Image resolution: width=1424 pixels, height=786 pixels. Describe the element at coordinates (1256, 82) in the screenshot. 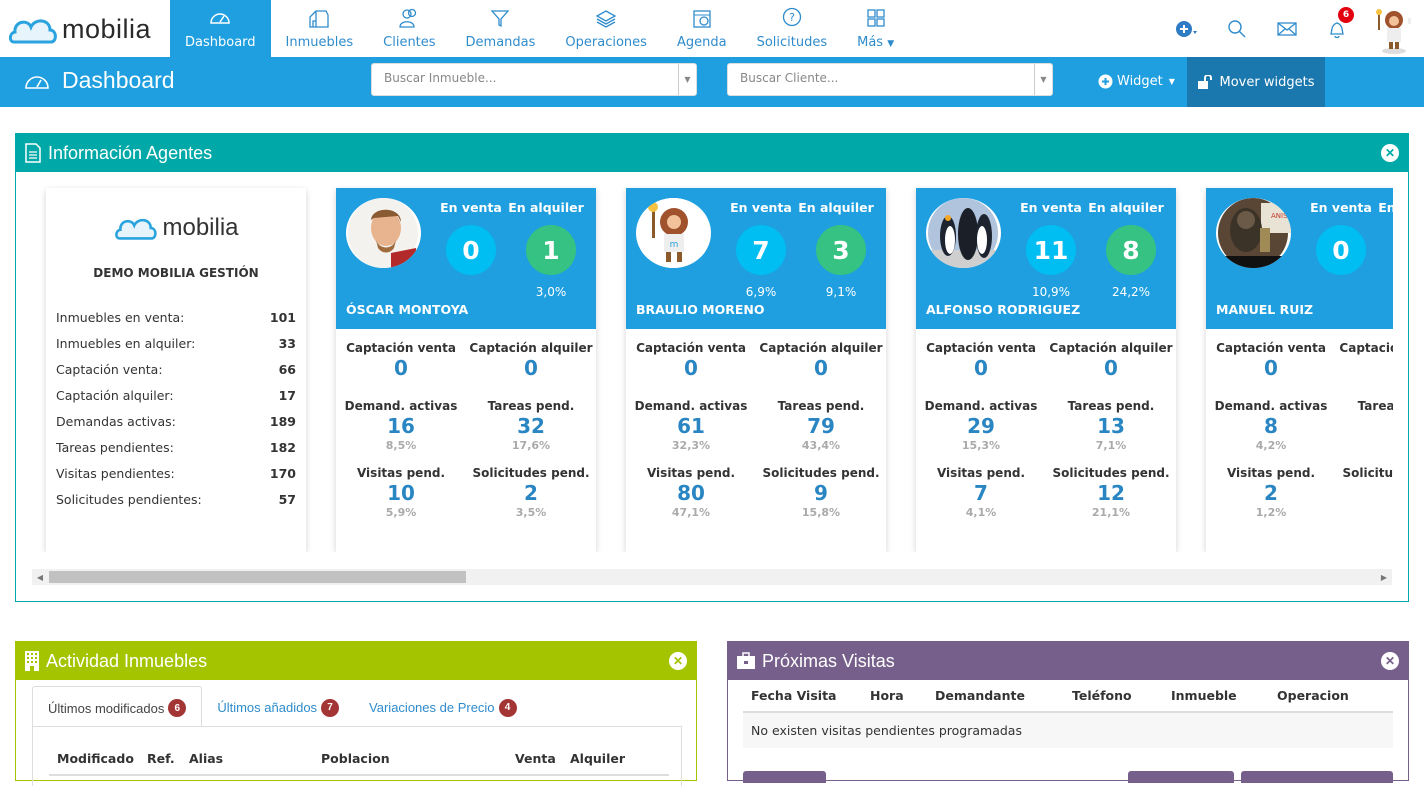

I see `move-widgets-button: Mover widgets` at that location.